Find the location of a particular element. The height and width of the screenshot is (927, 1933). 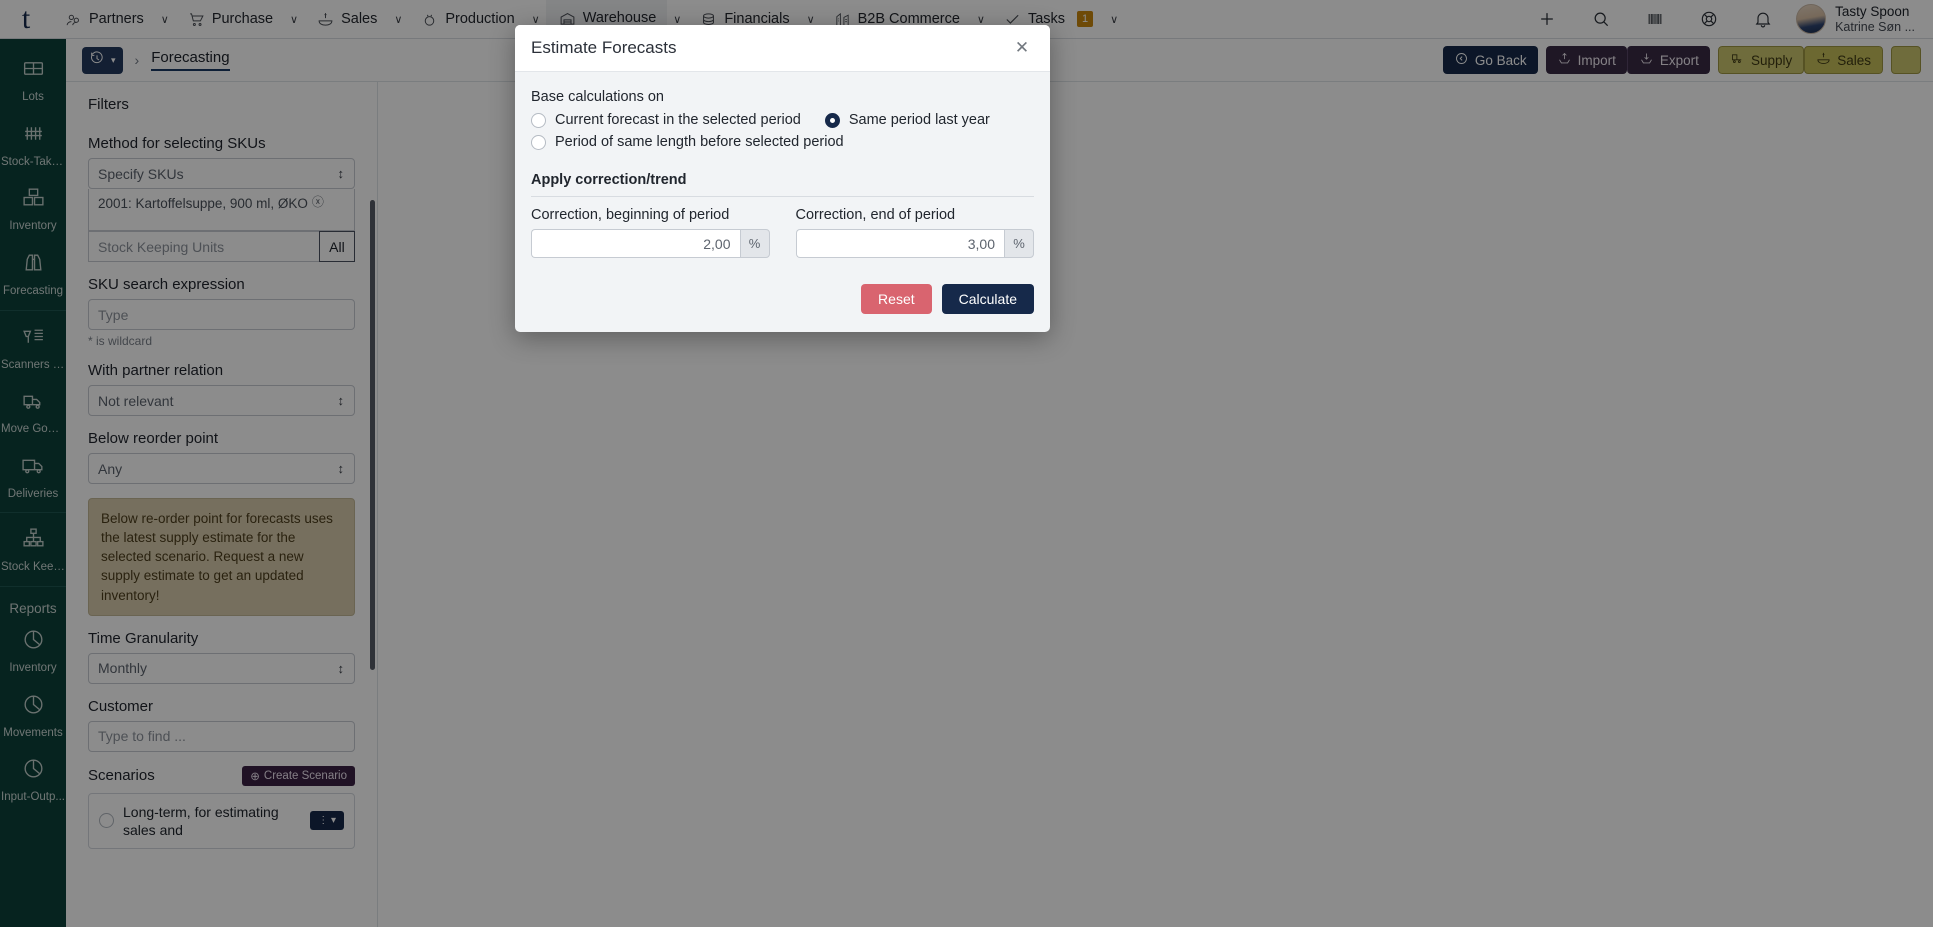

dialog-title: Estimate Forecasts is located at coordinates (604, 47).